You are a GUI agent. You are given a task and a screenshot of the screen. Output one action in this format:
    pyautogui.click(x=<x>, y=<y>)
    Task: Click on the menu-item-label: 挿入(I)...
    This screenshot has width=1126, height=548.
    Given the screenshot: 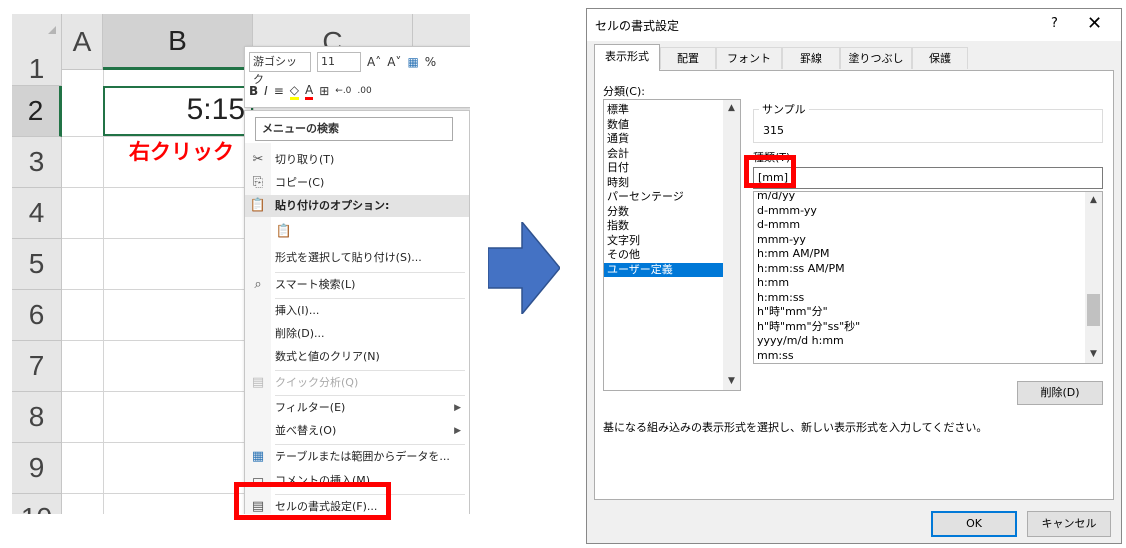 What is the action you would take?
    pyautogui.click(x=297, y=310)
    